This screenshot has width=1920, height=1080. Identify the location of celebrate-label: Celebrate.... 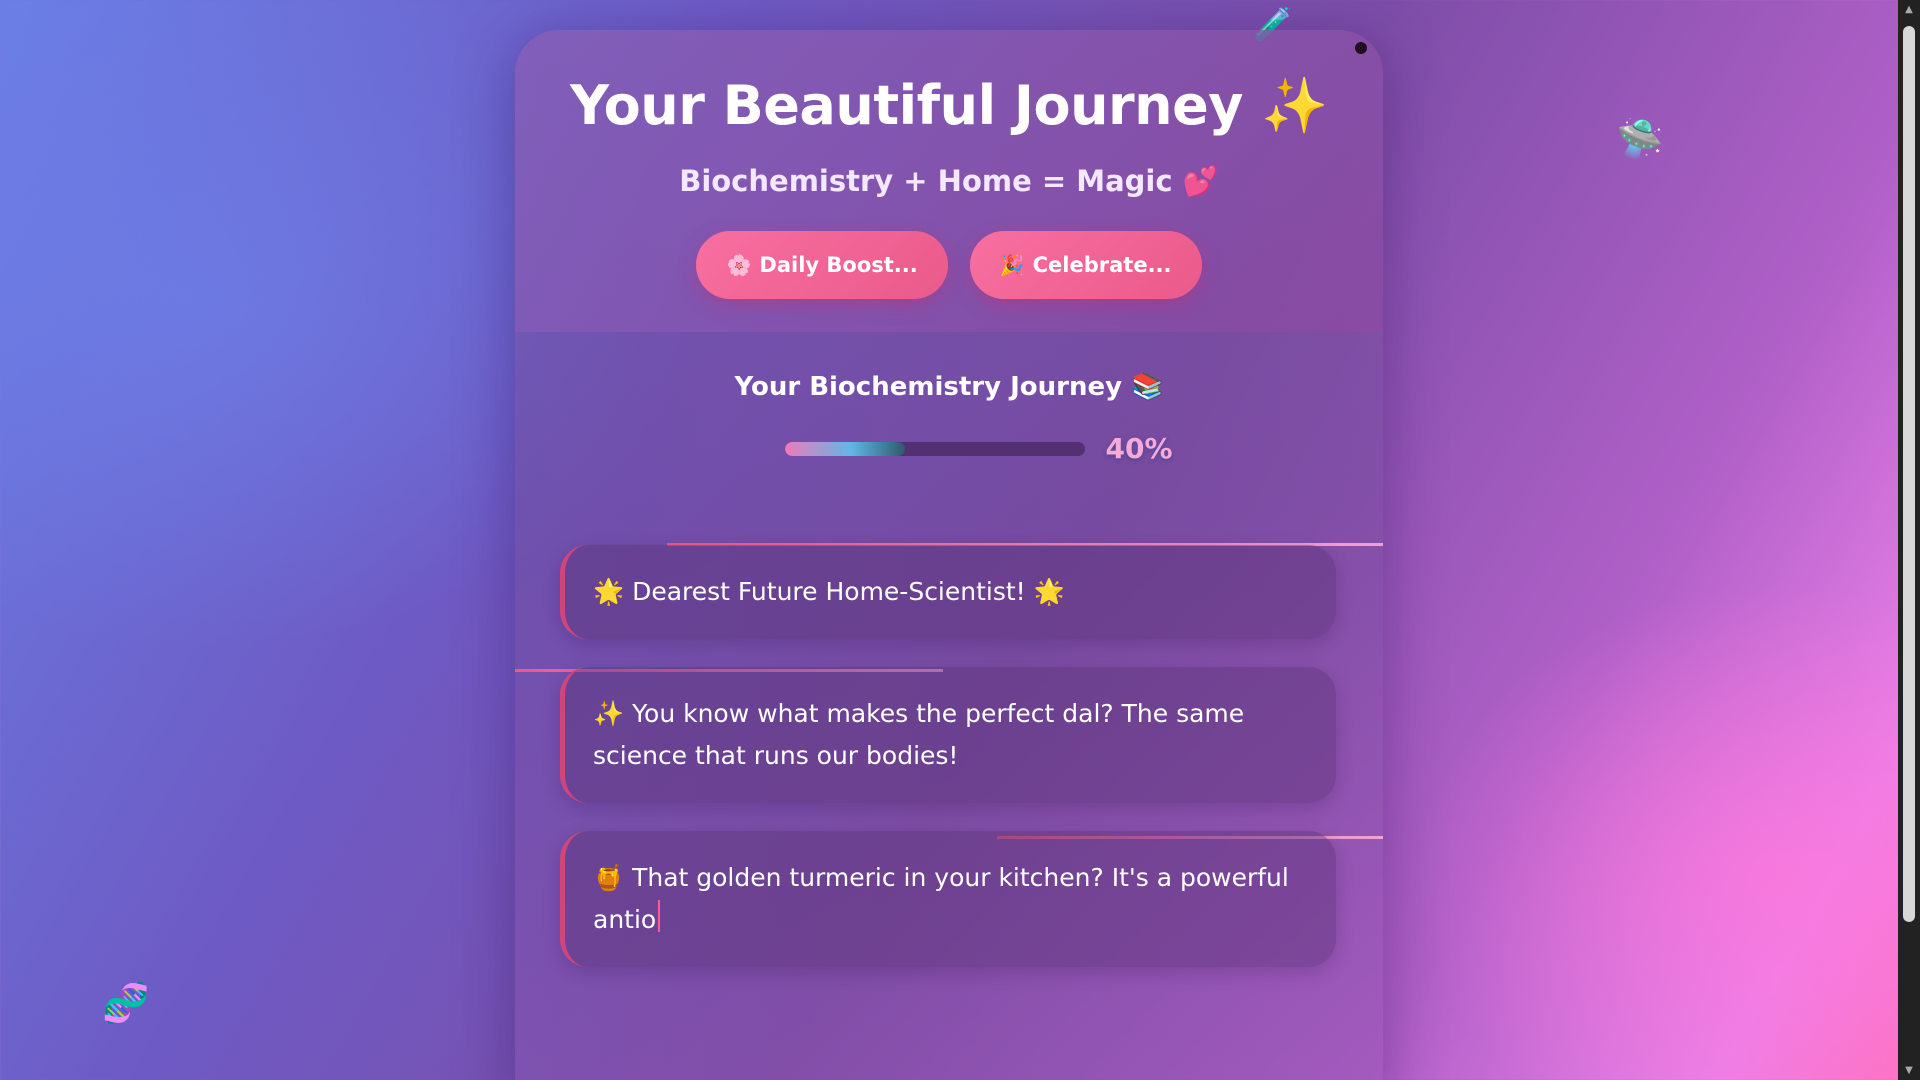
(1102, 265).